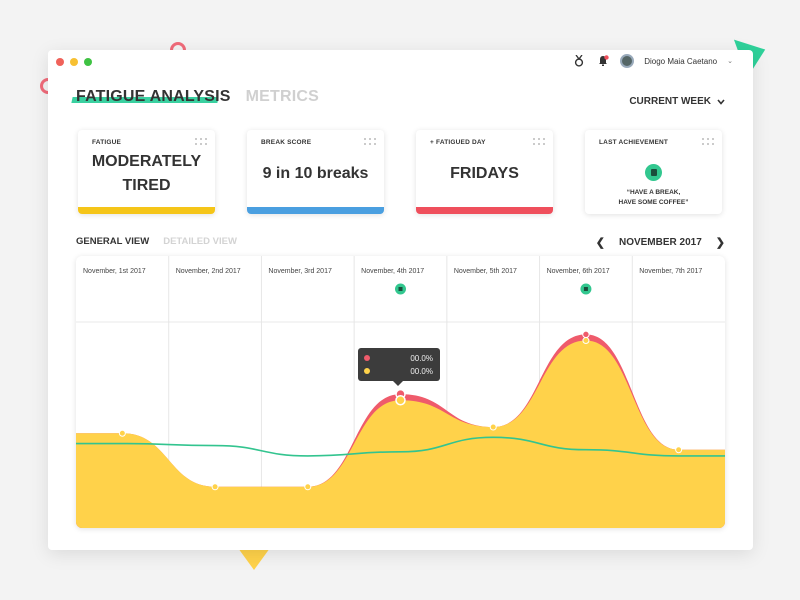  What do you see at coordinates (421, 371) in the screenshot?
I see `tooltip-value-yellow: 00.0%` at bounding box center [421, 371].